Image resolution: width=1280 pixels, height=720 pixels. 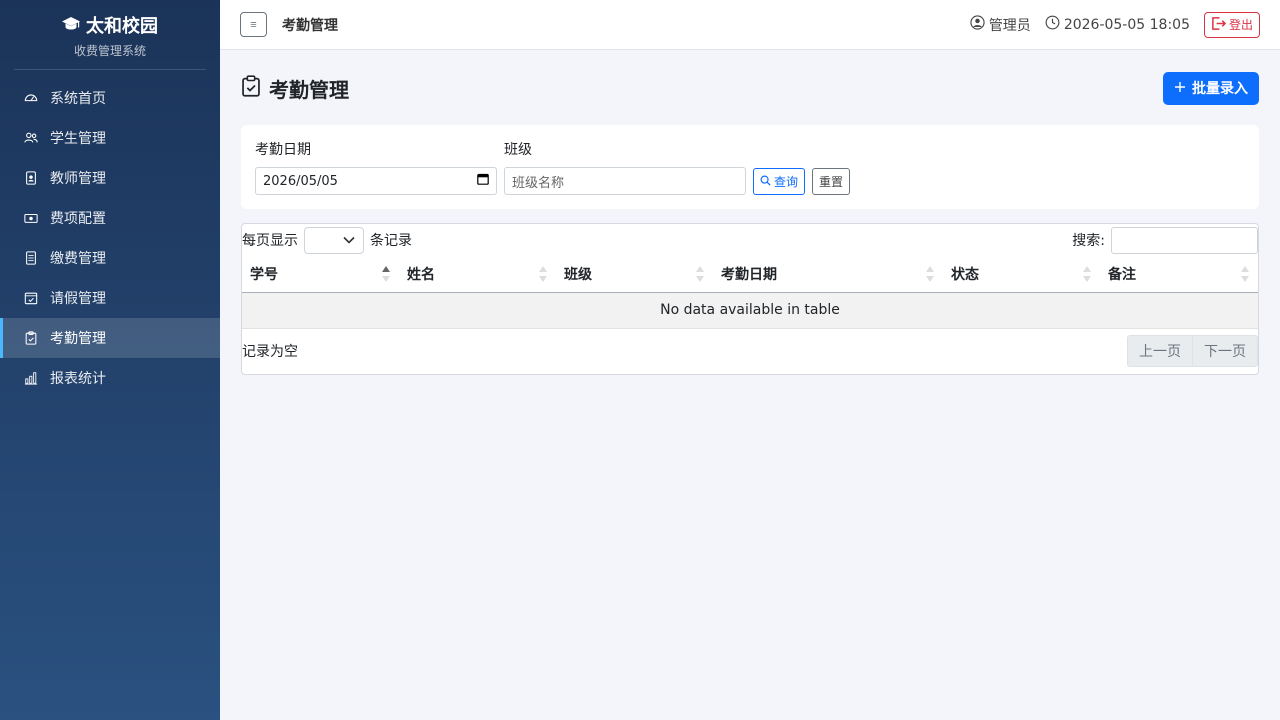 I want to click on brand-title-text: 太和校园, so click(x=122, y=26).